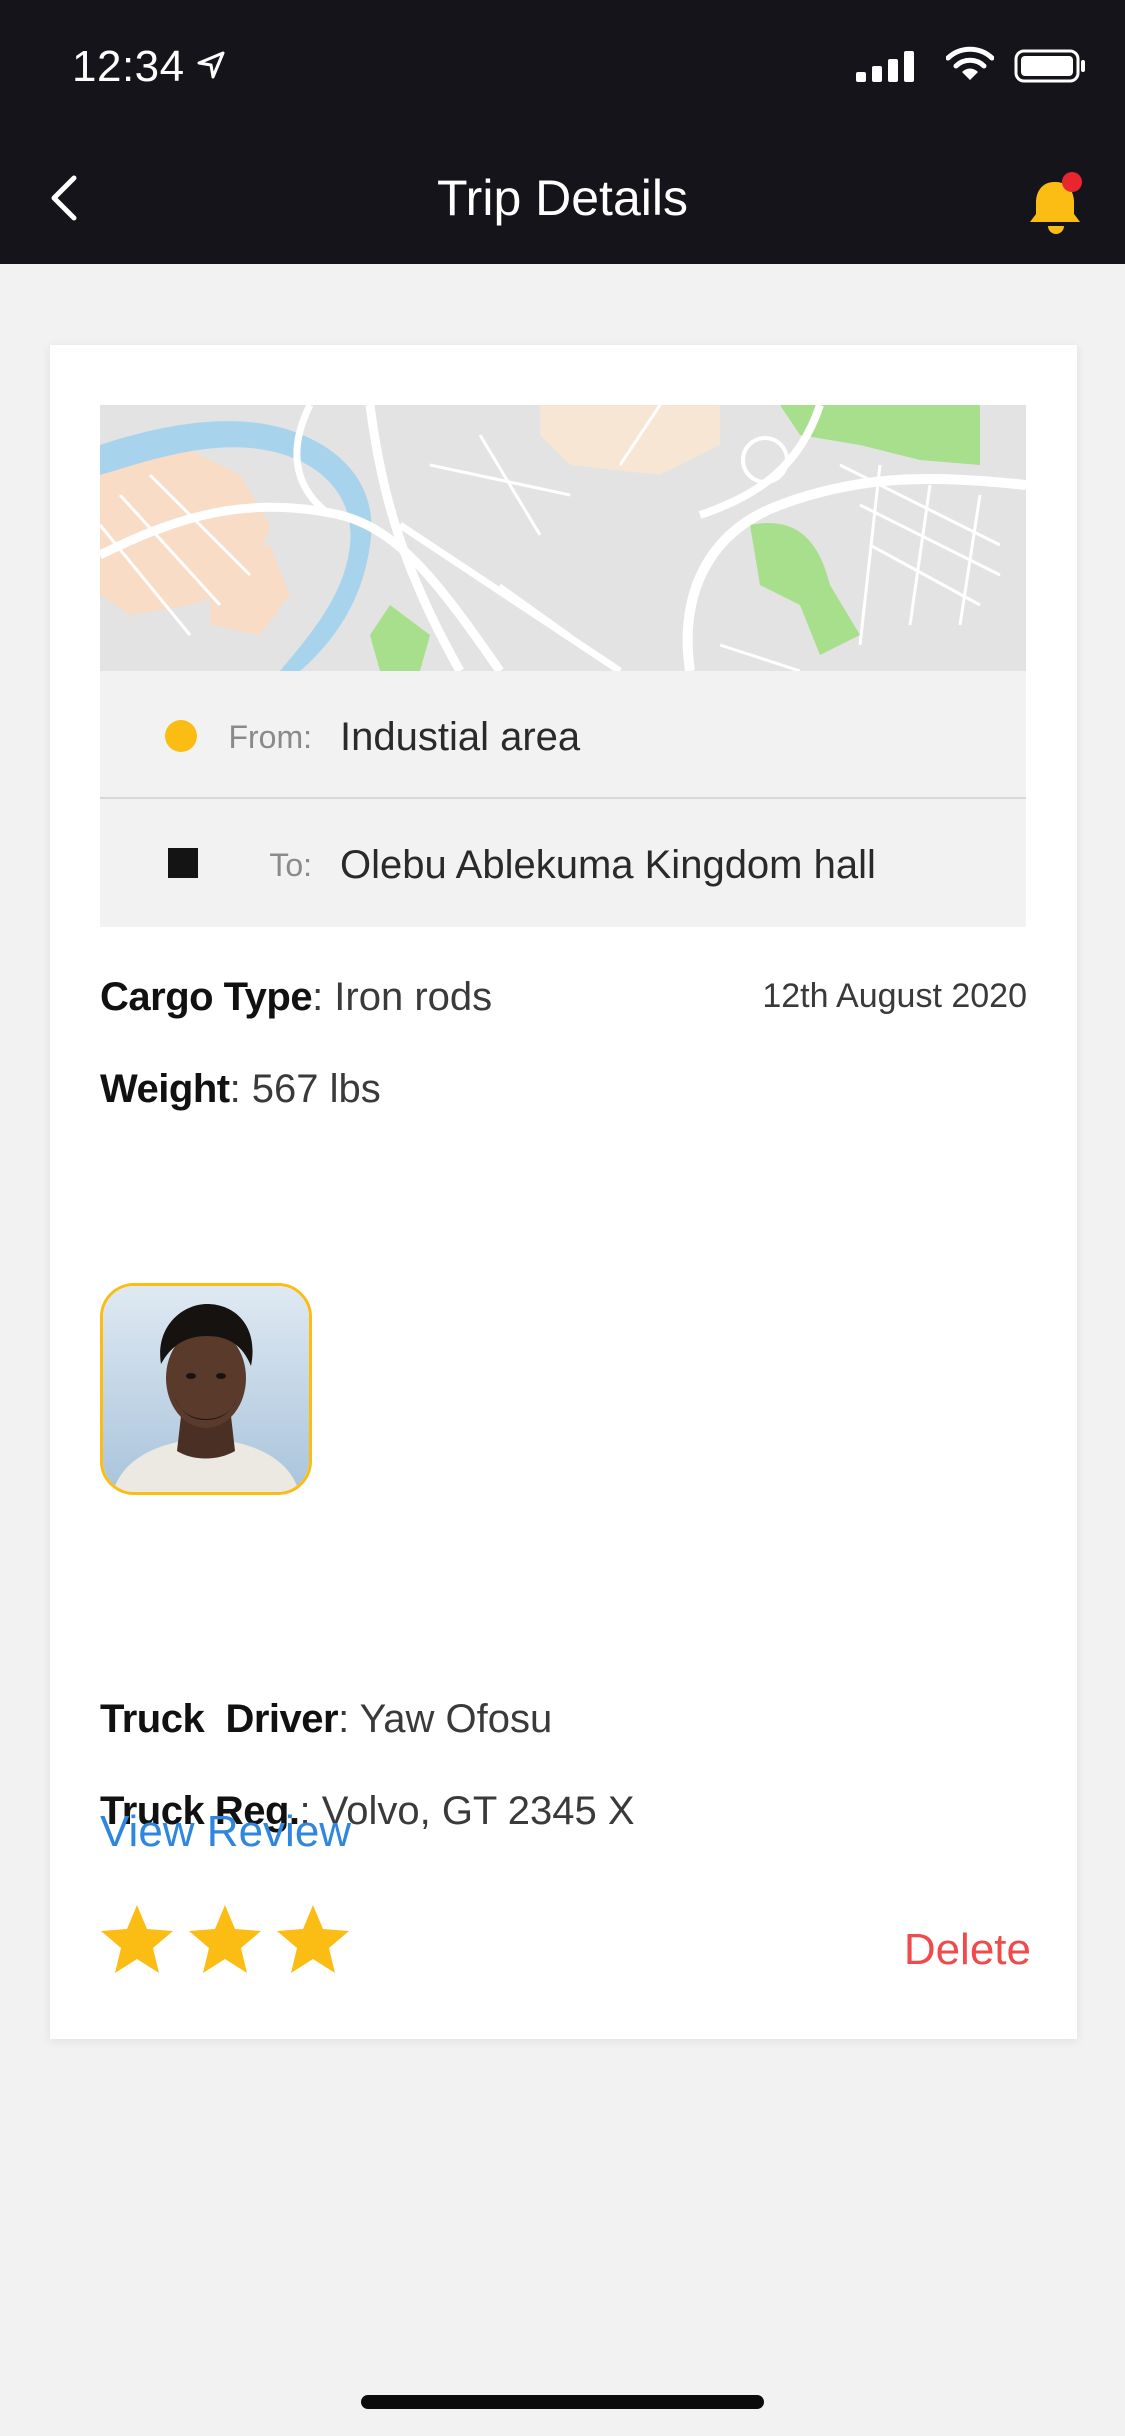 The height and width of the screenshot is (2436, 1125). Describe the element at coordinates (445, 1719) in the screenshot. I see `truck-driver-value: : Yaw Ofosu` at that location.